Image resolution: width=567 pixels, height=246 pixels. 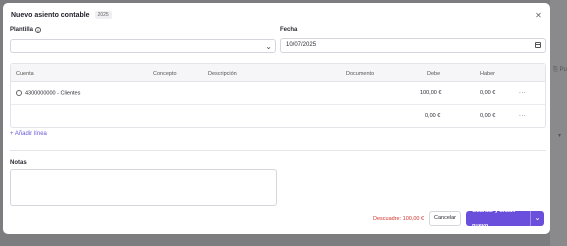 I want to click on debit-cell: 0,00 €, so click(x=432, y=116).